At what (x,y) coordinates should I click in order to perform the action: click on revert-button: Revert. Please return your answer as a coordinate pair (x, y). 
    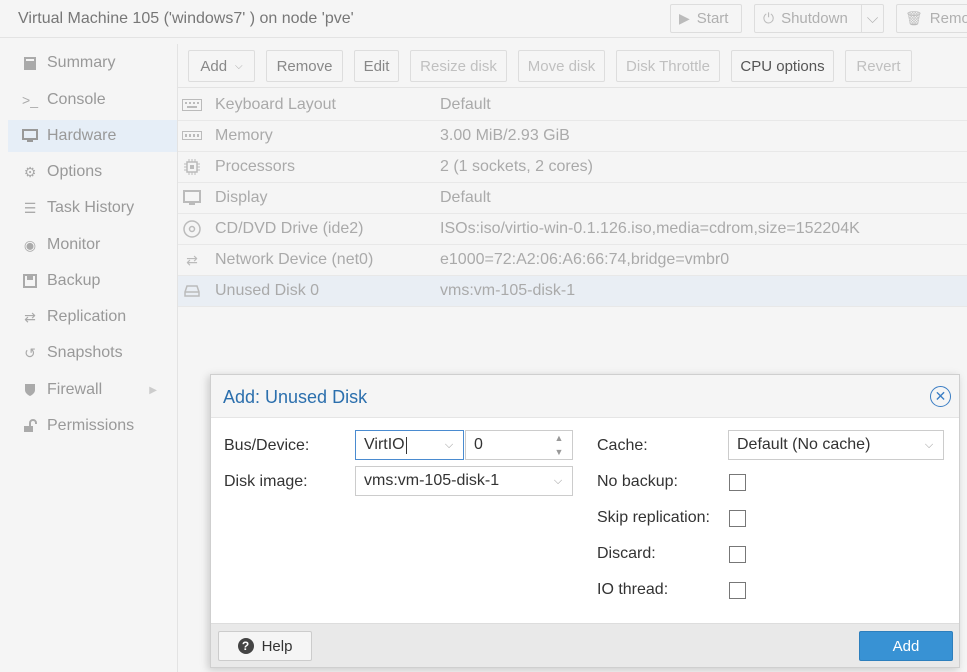
    Looking at the image, I should click on (878, 66).